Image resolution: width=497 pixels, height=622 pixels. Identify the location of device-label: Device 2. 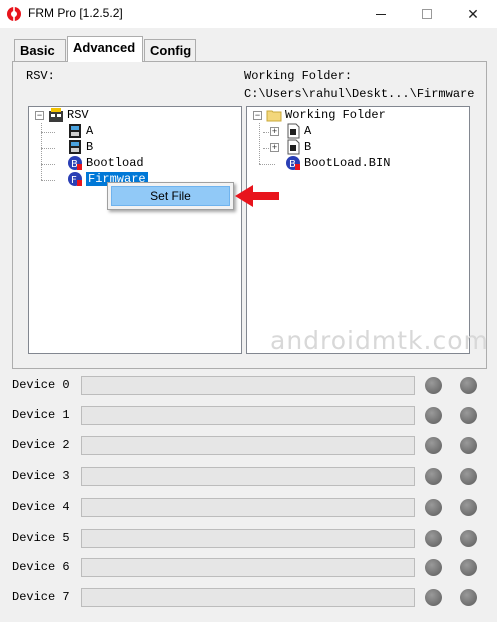
(41, 445).